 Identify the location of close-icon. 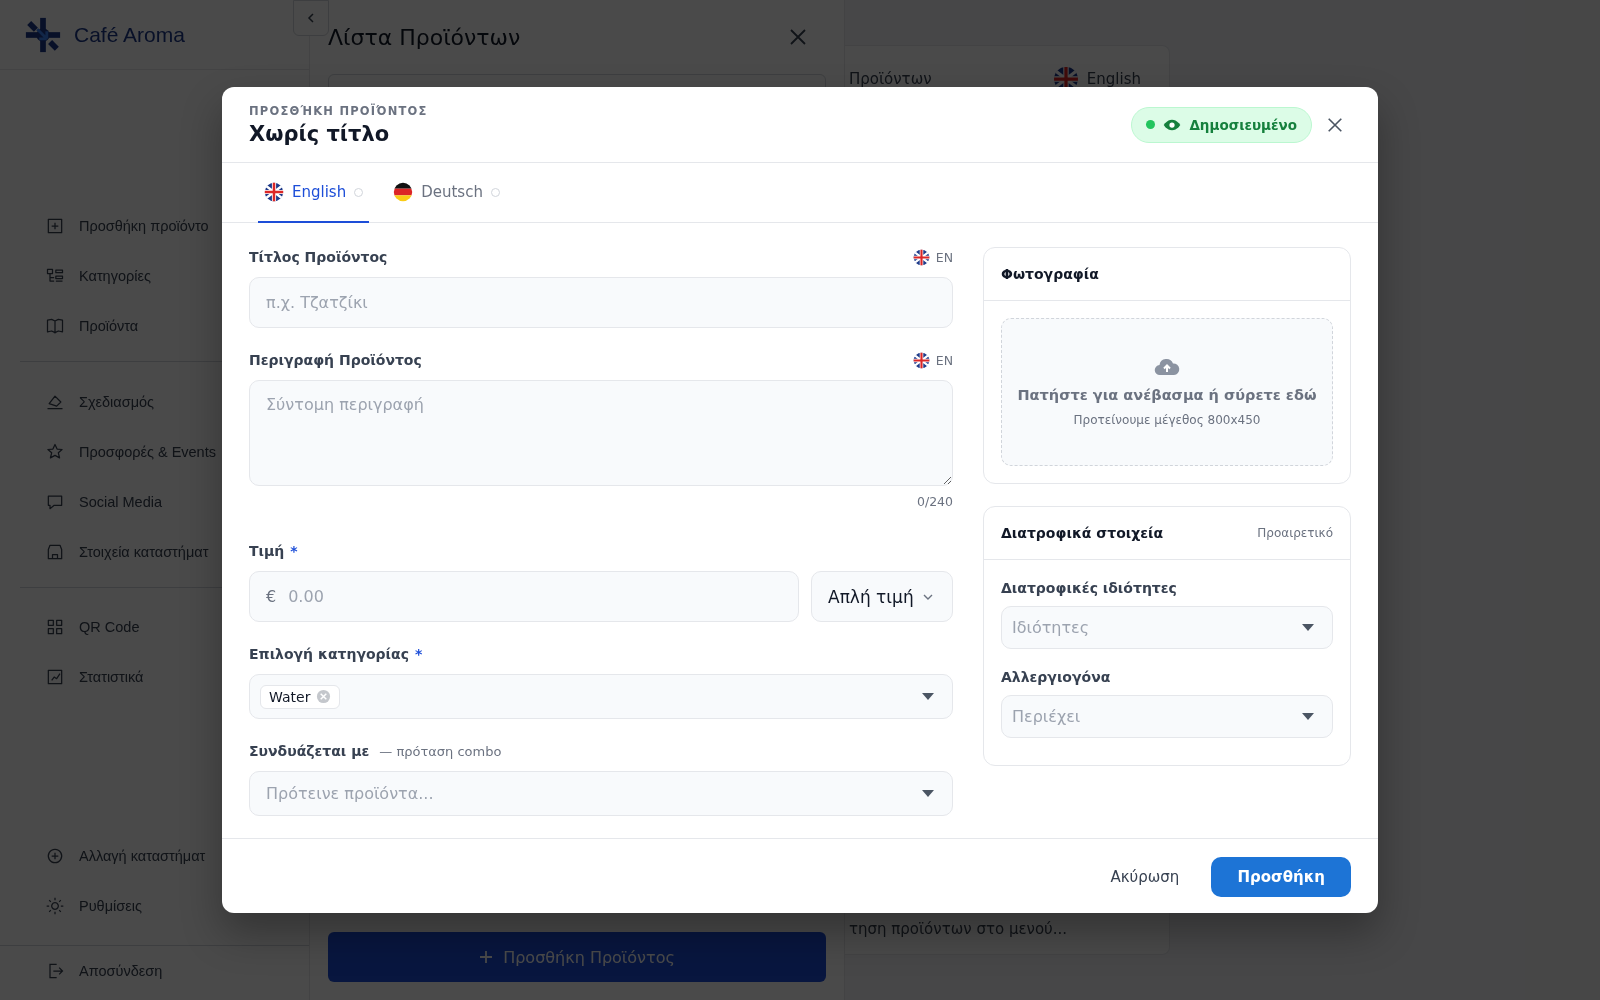
(1335, 124).